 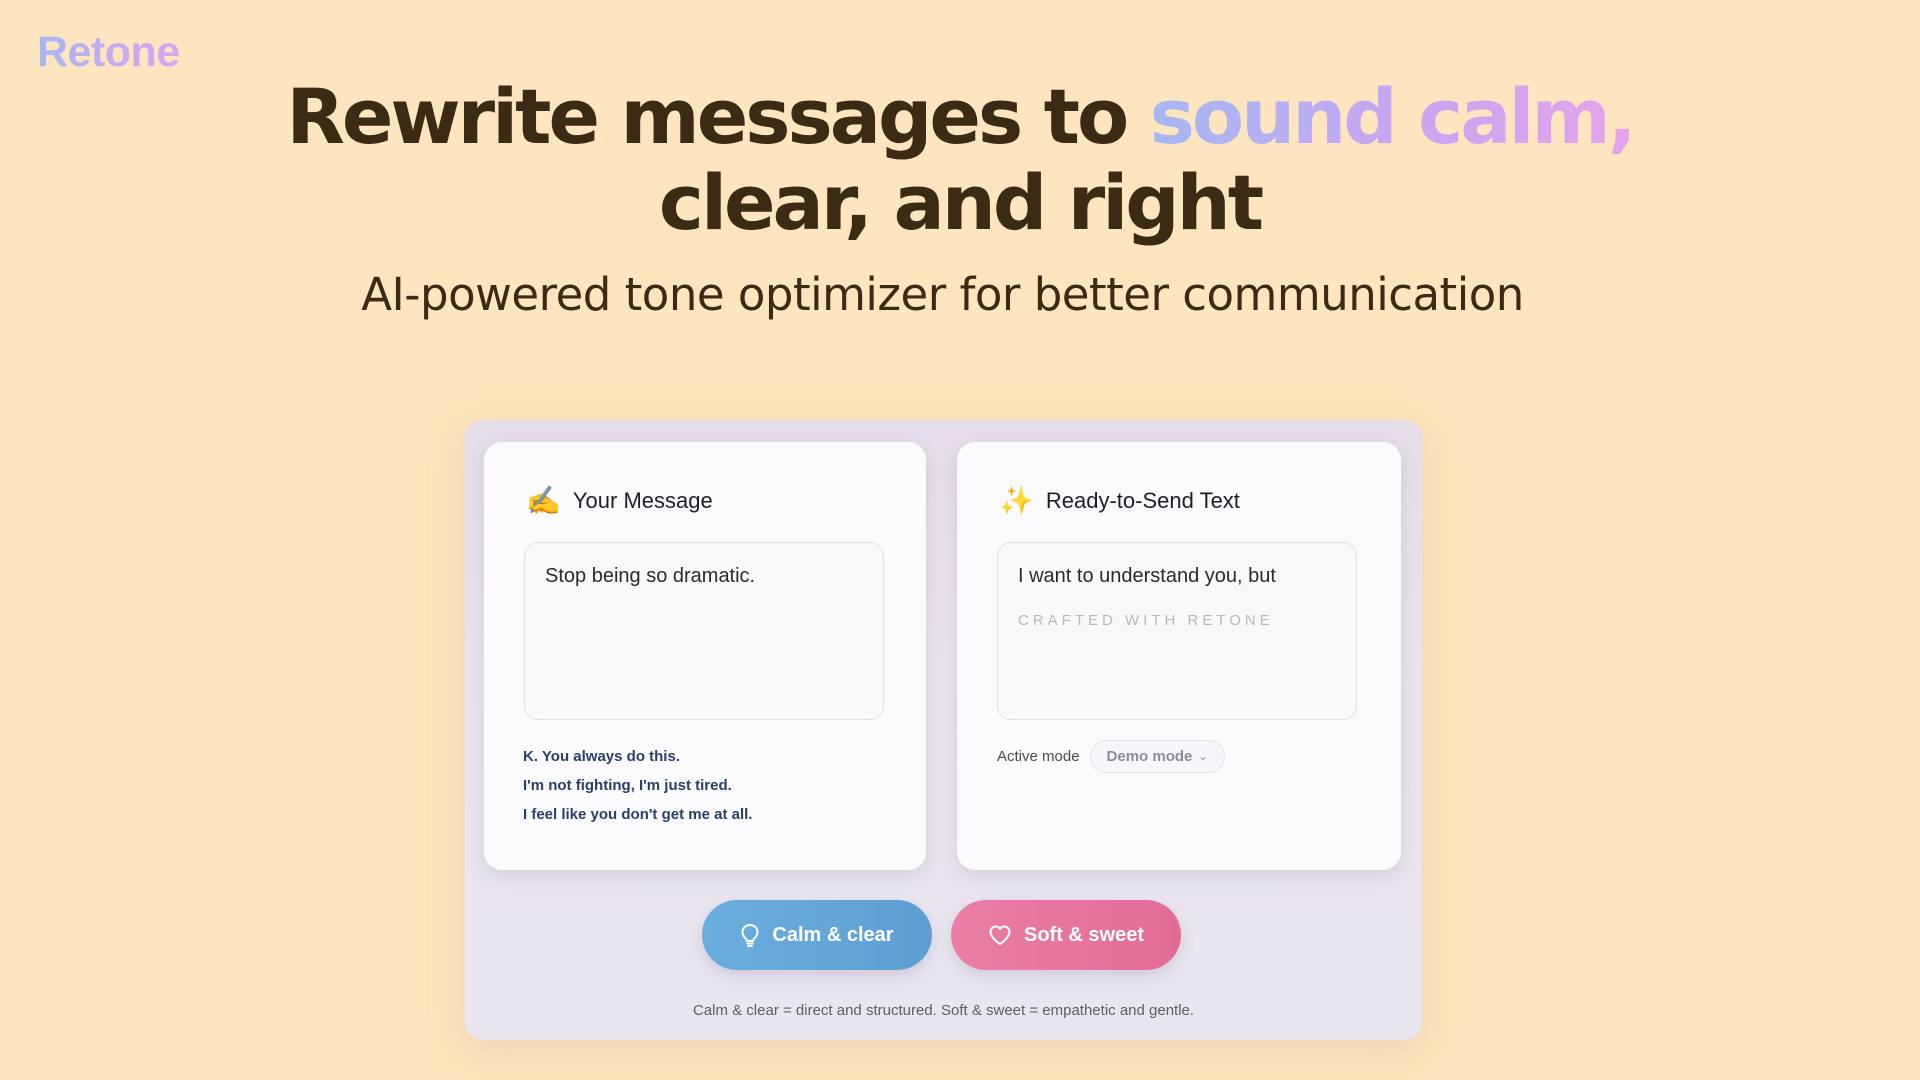 I want to click on sample-message: I'm not fighting, I'm just tired., so click(x=637, y=785).